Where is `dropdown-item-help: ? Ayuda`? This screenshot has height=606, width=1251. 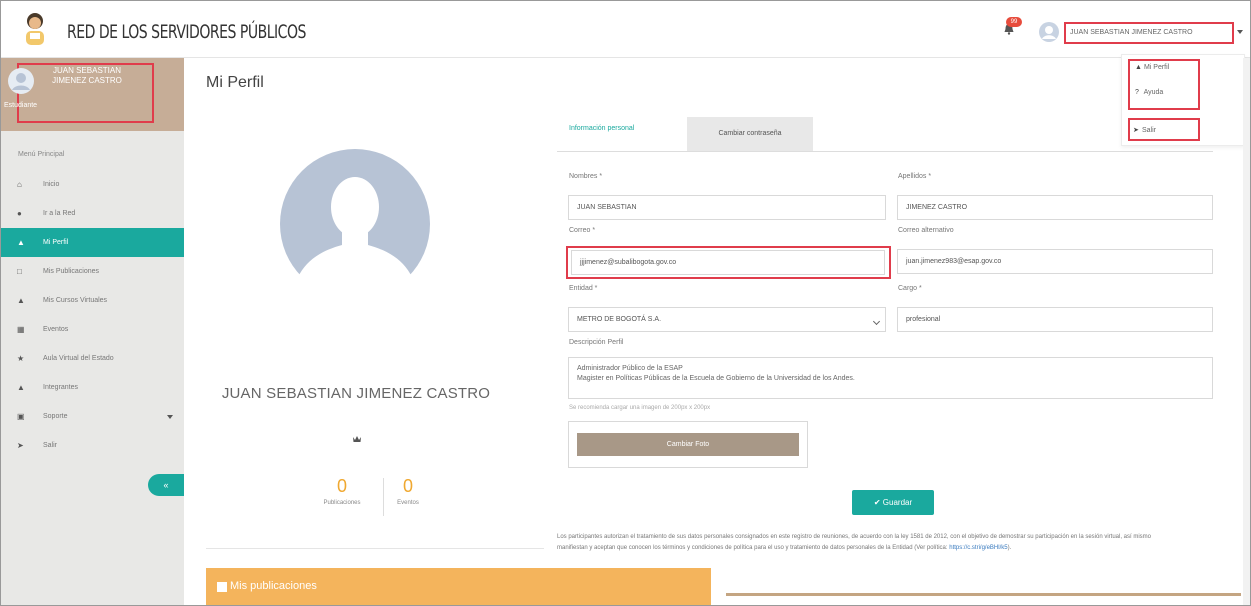
dropdown-item-help: ? Ayuda is located at coordinates (1149, 92).